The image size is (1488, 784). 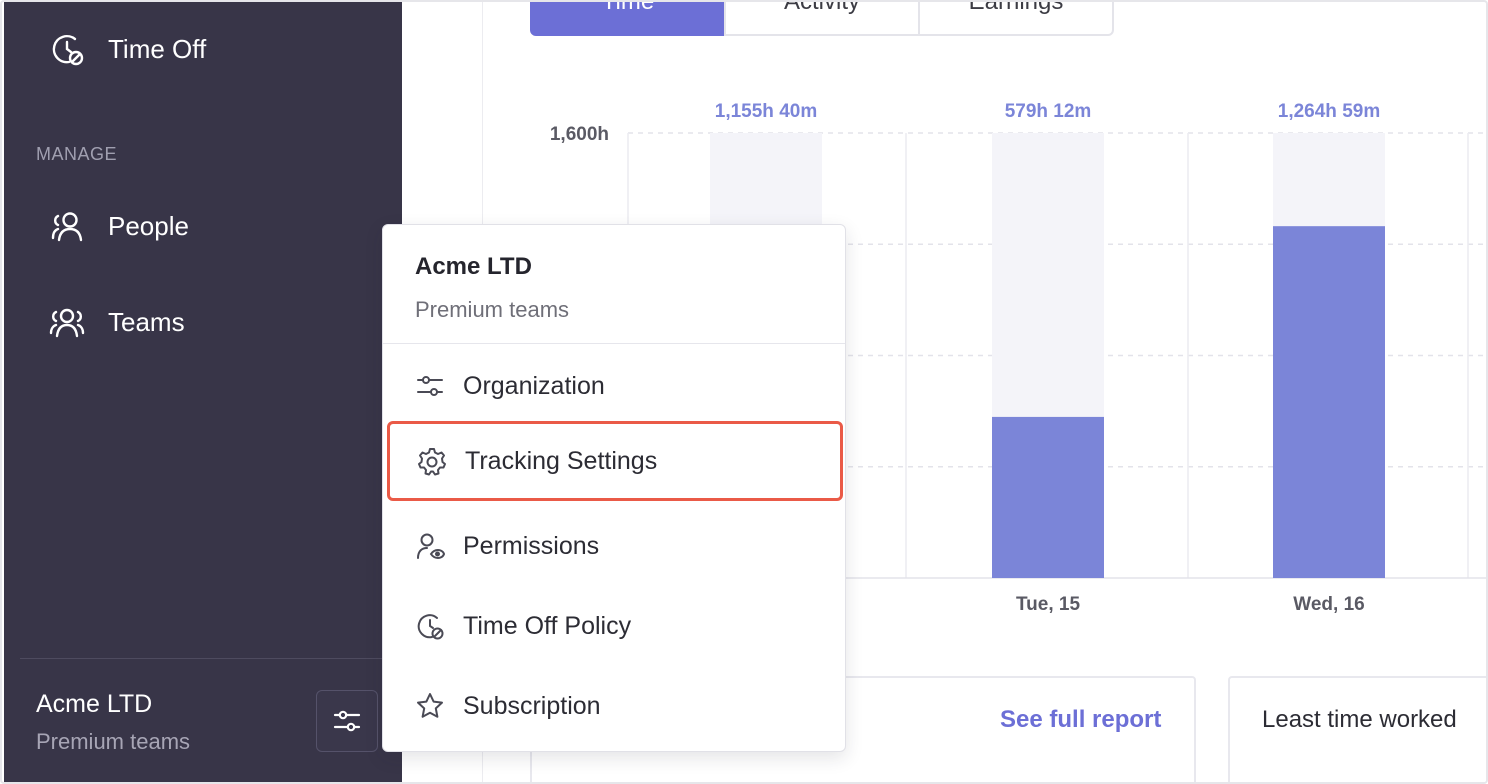 What do you see at coordinates (430, 705) in the screenshot?
I see `star-icon` at bounding box center [430, 705].